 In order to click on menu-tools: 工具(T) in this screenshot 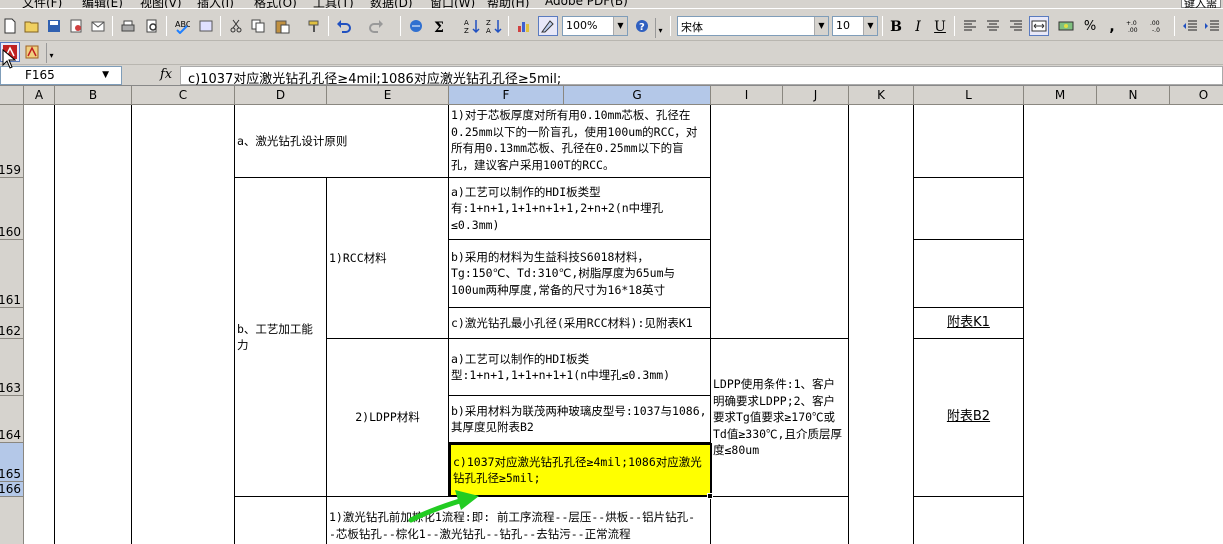, I will do `click(333, 4)`.